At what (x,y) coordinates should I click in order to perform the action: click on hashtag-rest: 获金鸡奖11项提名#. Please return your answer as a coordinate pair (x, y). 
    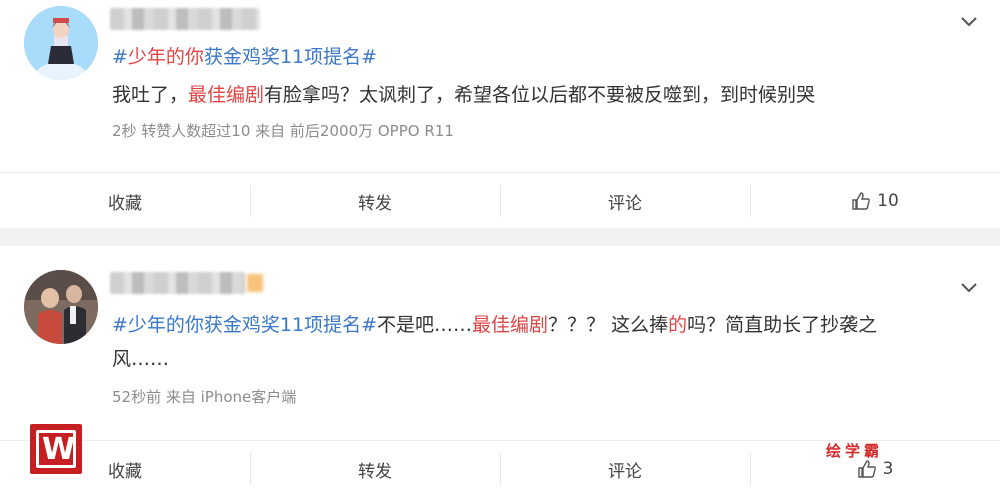
    Looking at the image, I should click on (290, 57).